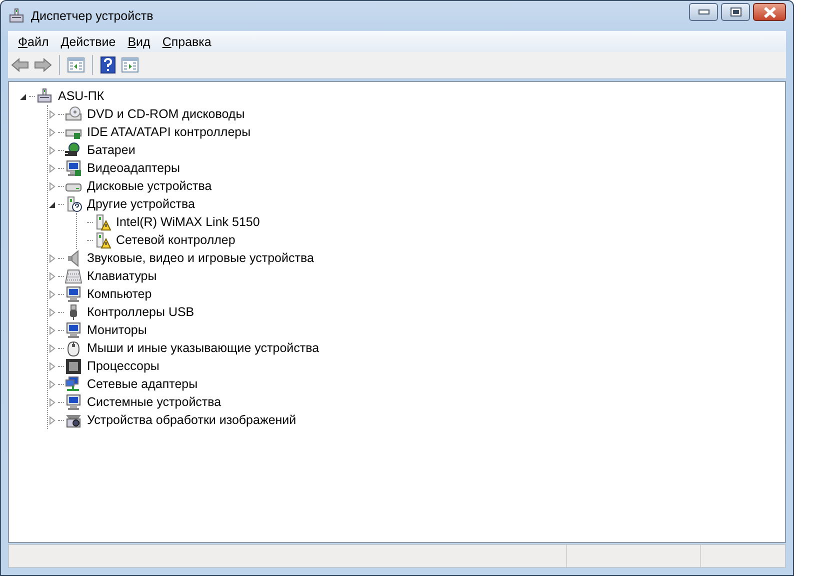  Describe the element at coordinates (141, 204) in the screenshot. I see `tree-item: Другие устройства` at that location.